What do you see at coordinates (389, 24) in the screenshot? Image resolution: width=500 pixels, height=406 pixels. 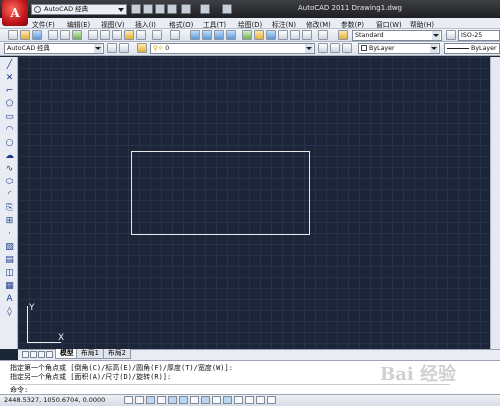 I see `menu-window: 窗口(W)` at bounding box center [389, 24].